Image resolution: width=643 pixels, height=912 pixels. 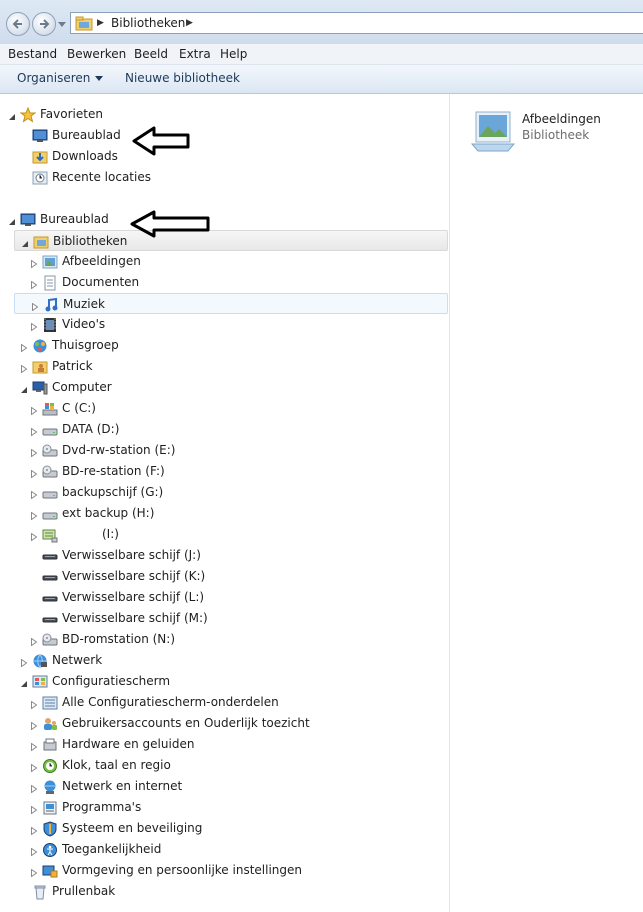 I want to click on back-button, so click(x=18, y=24).